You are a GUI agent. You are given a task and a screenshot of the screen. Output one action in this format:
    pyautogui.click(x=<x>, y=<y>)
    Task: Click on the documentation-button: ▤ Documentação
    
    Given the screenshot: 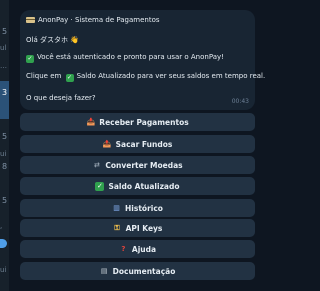 What is the action you would take?
    pyautogui.click(x=137, y=271)
    